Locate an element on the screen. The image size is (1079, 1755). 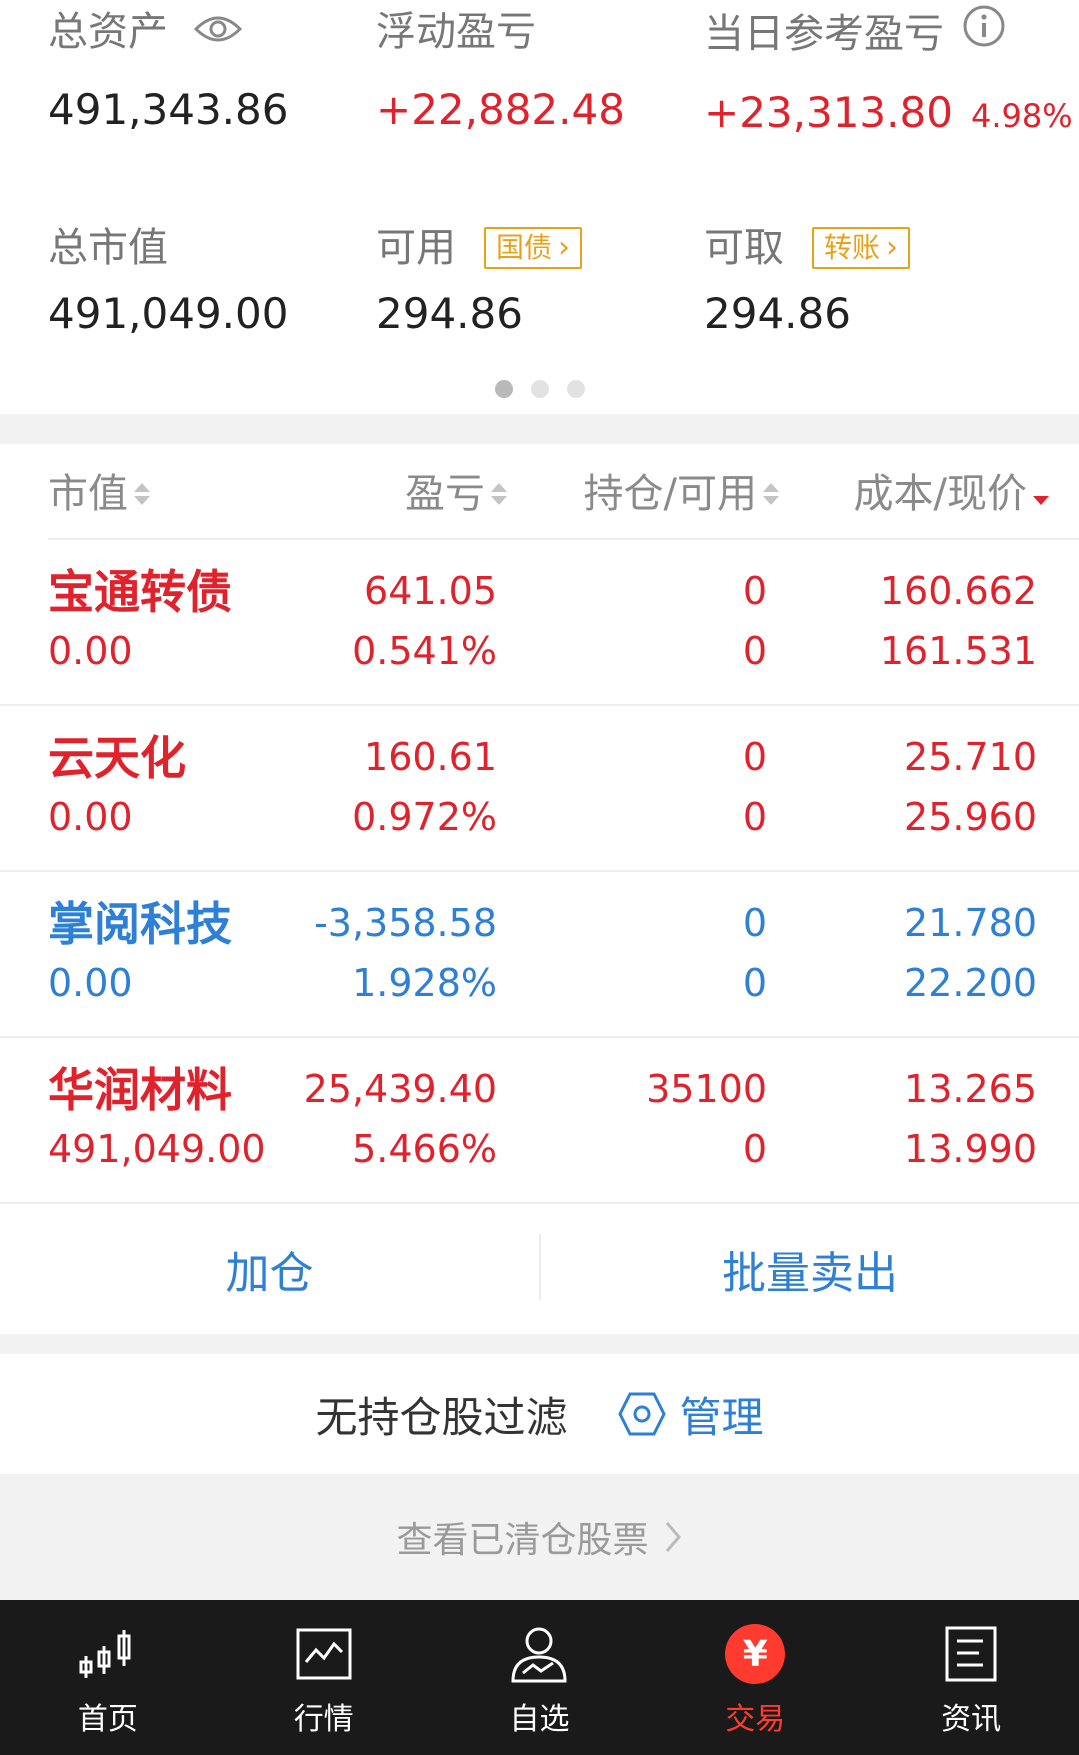
settings-hex-icon is located at coordinates (641, 1414).